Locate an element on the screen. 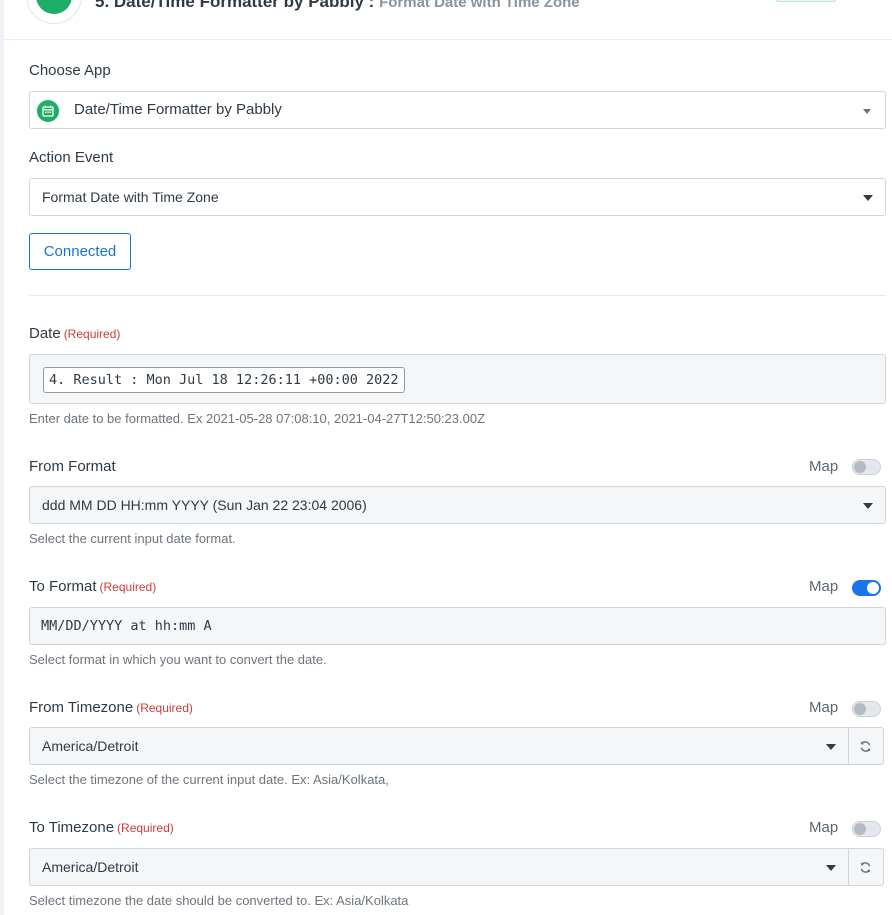 This screenshot has width=892, height=915. to-format-label: To Format (Required) is located at coordinates (92, 586).